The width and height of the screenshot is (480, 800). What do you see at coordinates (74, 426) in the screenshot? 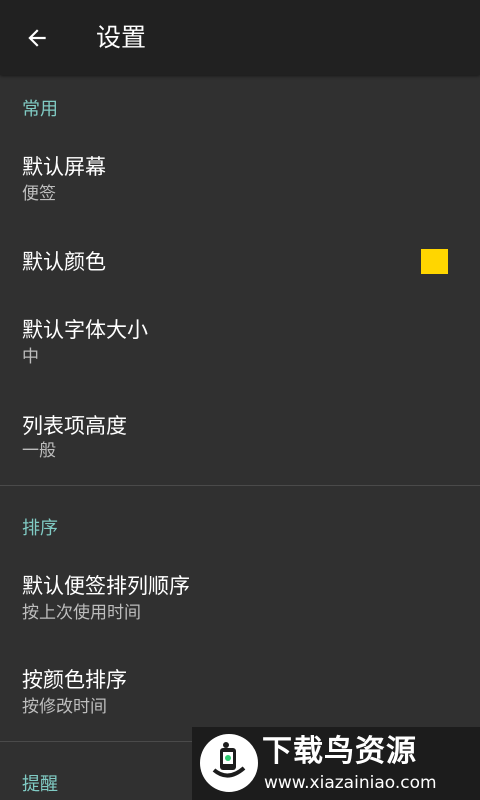
I see `setting-title: 列表项高度` at bounding box center [74, 426].